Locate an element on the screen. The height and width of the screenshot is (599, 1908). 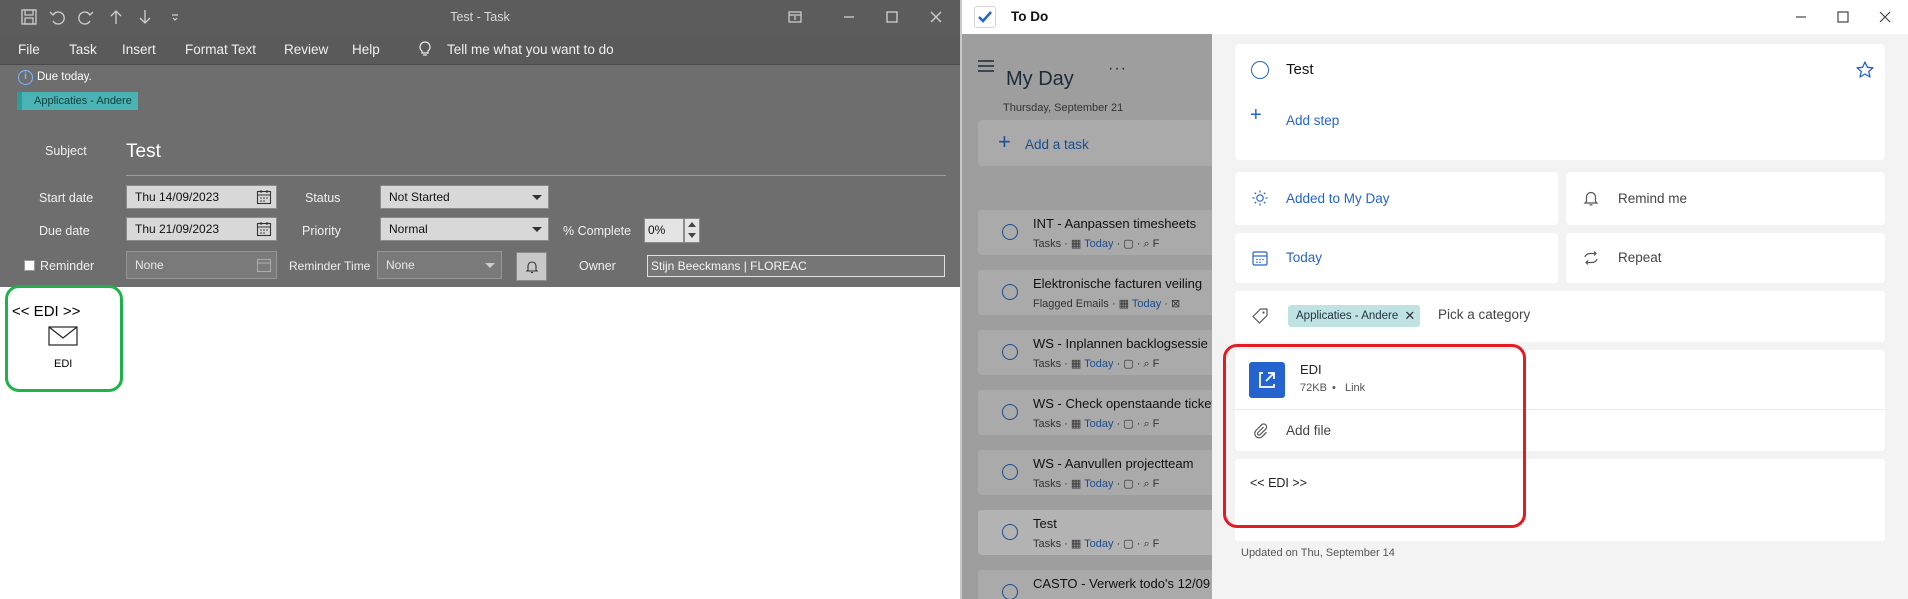
add-step-button: Add step is located at coordinates (1312, 120).